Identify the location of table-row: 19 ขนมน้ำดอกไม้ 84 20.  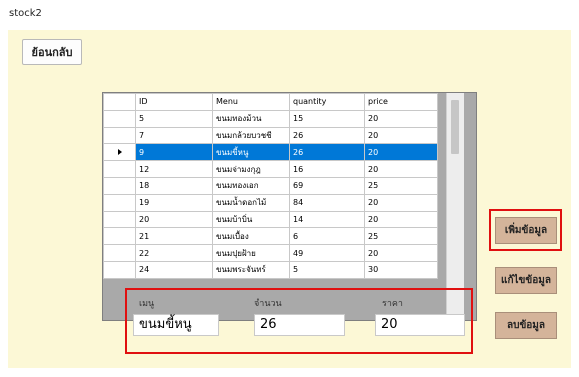
(270, 202).